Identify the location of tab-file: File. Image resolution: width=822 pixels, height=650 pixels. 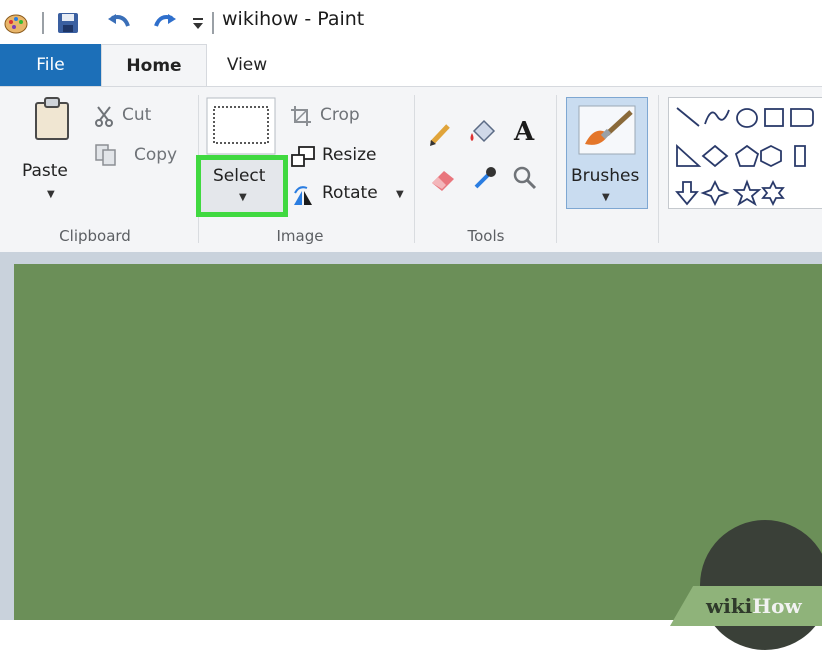
(50, 65).